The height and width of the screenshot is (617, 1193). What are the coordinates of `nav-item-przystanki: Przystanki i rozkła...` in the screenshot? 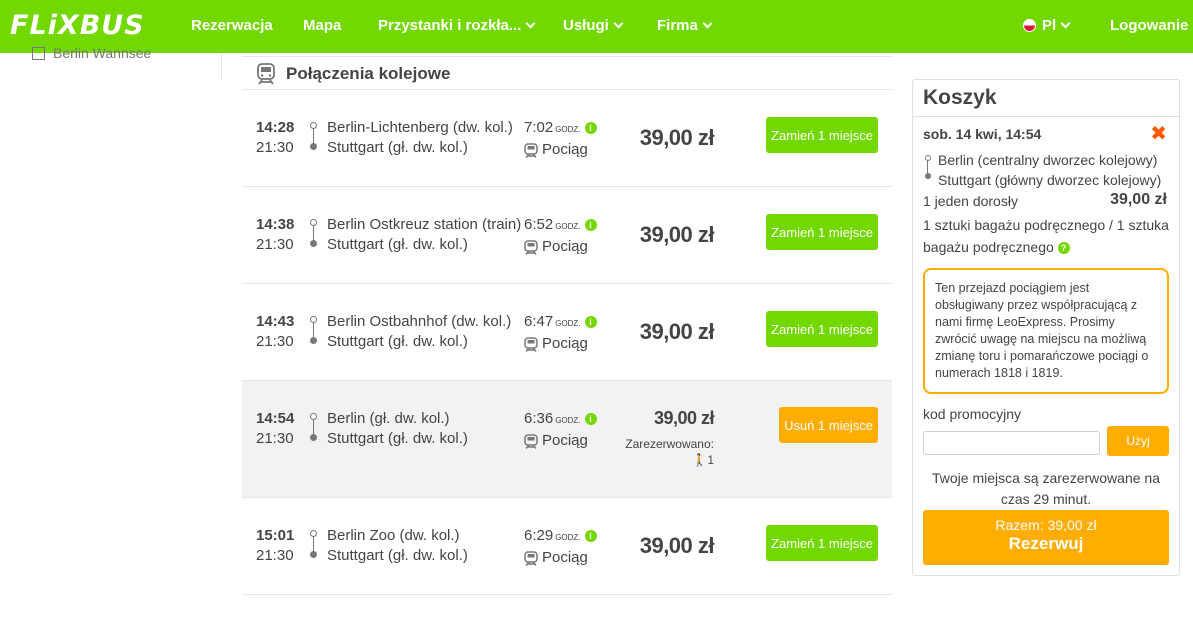 It's located at (457, 25).